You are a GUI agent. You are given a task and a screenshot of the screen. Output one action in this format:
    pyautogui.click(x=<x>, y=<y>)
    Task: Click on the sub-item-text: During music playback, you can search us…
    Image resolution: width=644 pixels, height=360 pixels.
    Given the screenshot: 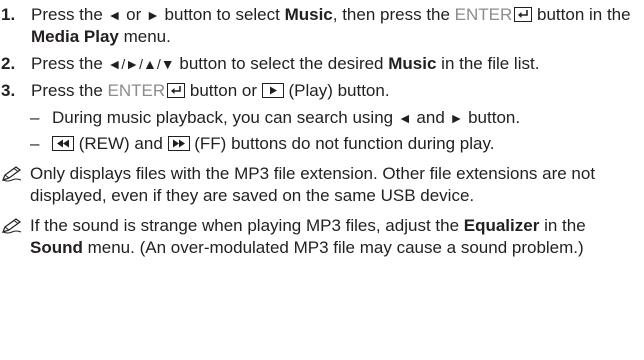 What is the action you would take?
    pyautogui.click(x=286, y=118)
    